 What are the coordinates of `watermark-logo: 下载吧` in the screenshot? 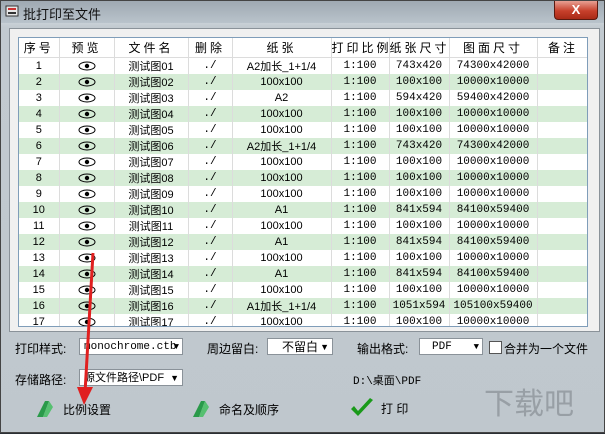 It's located at (529, 404).